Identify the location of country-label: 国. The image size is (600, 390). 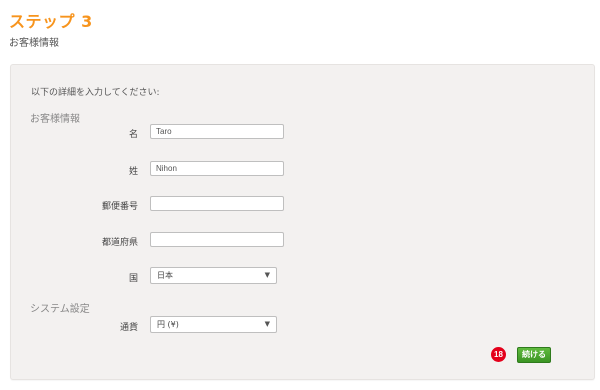
(133, 279).